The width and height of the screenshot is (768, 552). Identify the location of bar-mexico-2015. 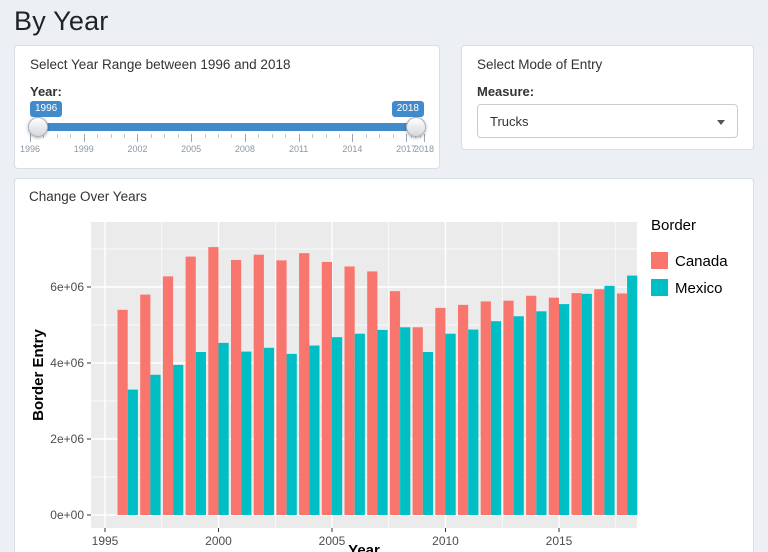
(564, 409).